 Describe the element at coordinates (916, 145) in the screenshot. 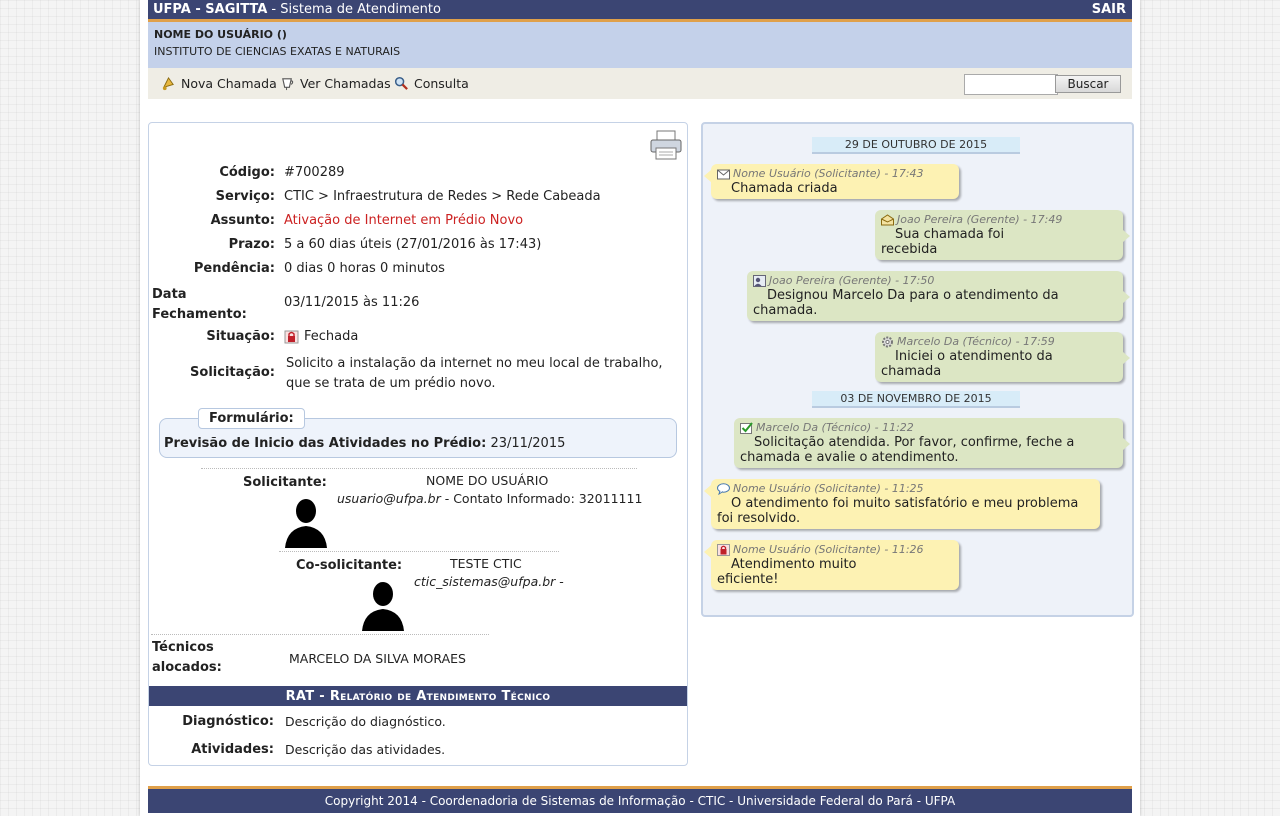

I see `date-divider: 29 DE OUTUBRO DE 2015` at that location.